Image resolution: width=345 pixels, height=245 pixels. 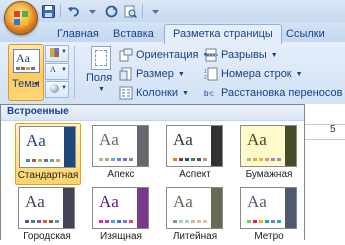 What do you see at coordinates (195, 236) in the screenshot?
I see `theme-name: Литейная` at bounding box center [195, 236].